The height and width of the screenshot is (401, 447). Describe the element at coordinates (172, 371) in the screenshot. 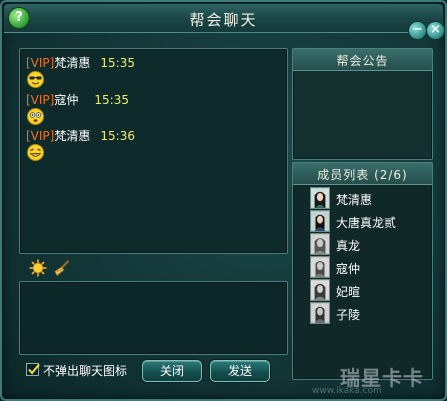

I see `close-button: 关闭` at that location.